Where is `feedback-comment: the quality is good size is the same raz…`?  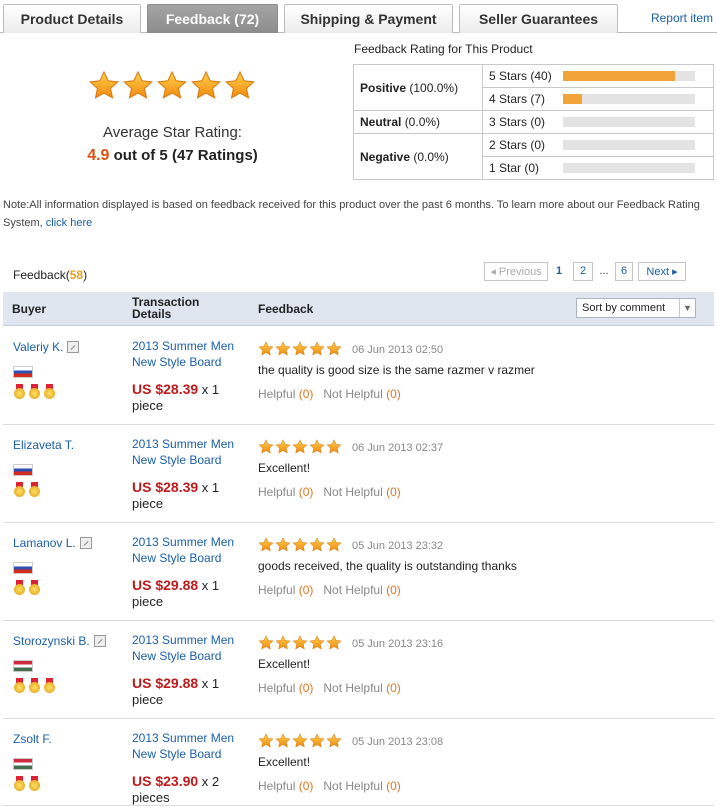
feedback-comment: the quality is good size is the same raz… is located at coordinates (396, 370).